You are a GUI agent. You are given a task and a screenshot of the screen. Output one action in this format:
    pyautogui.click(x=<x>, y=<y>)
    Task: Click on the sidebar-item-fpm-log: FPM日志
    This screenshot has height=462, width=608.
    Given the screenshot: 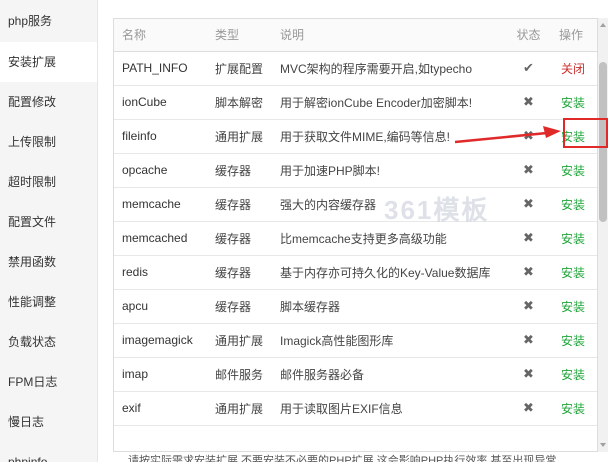 What is the action you would take?
    pyautogui.click(x=48, y=382)
    